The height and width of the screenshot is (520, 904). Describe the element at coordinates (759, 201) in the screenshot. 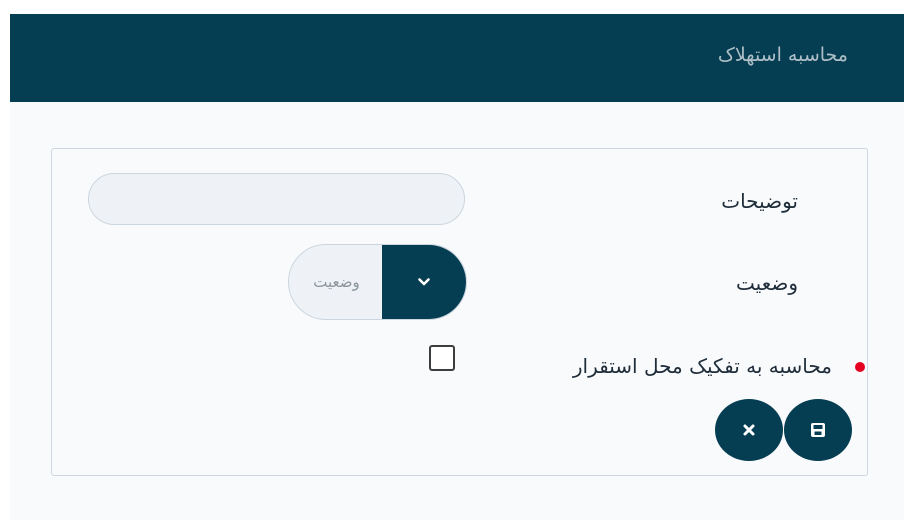

I see `description-label: توضیحات` at that location.